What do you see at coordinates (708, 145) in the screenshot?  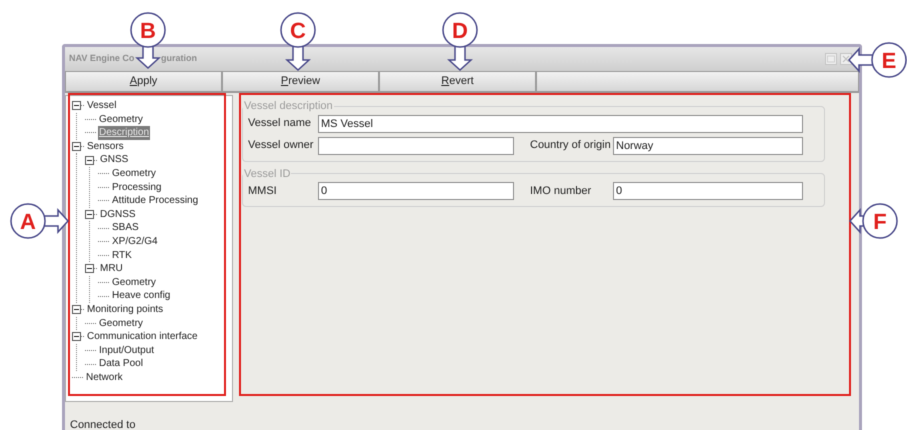 I see `text-field: Norway` at bounding box center [708, 145].